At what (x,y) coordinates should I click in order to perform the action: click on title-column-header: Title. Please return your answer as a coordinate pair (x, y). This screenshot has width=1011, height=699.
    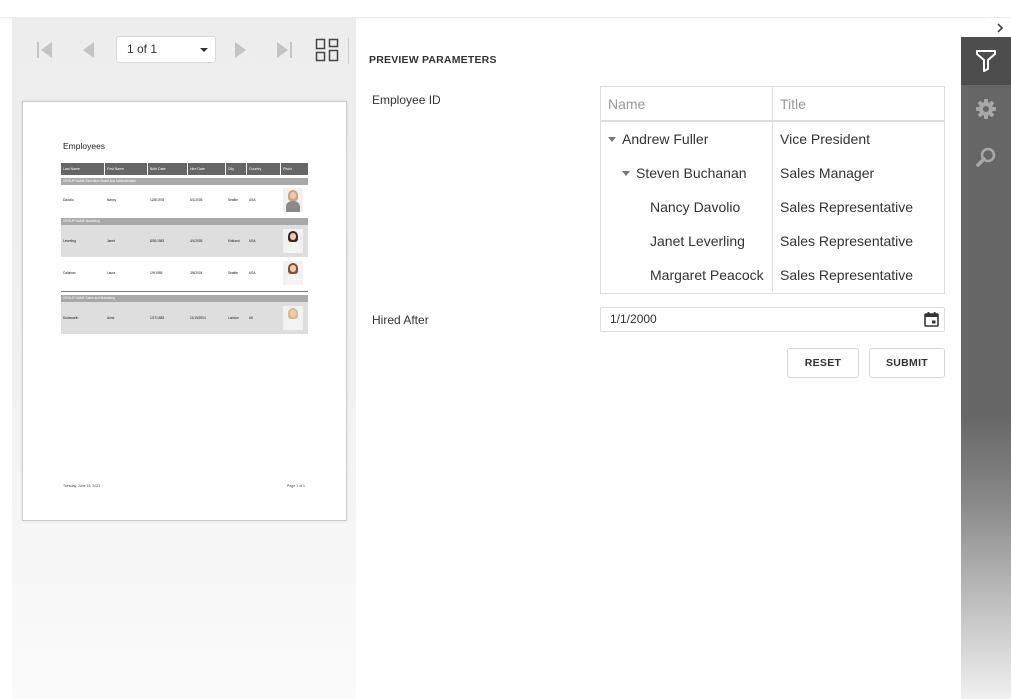
    Looking at the image, I should click on (858, 103).